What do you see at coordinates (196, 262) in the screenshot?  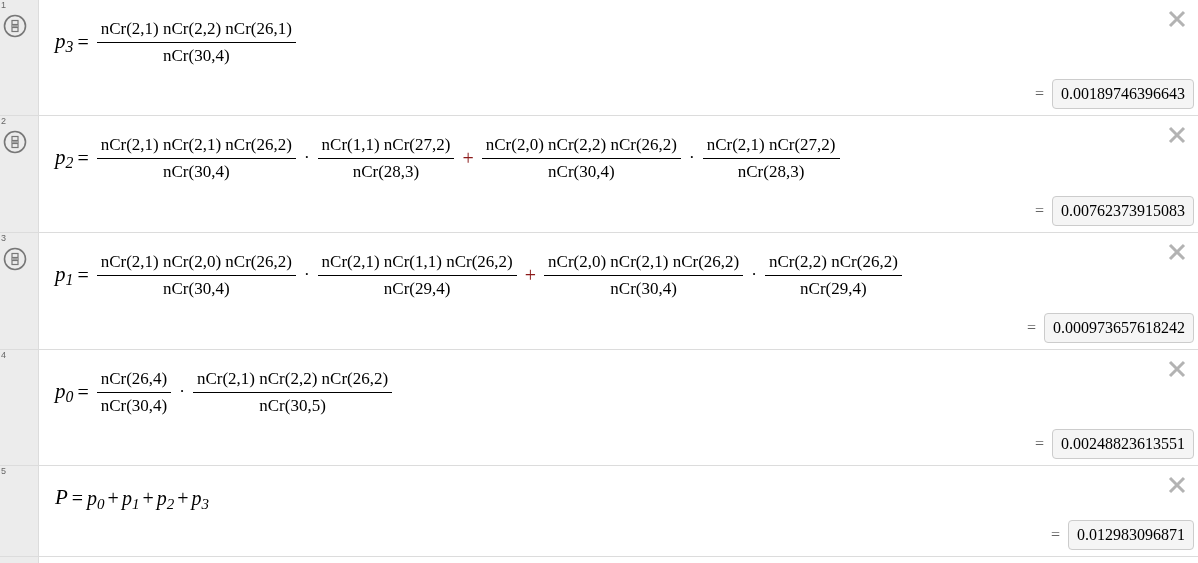 I see `numerator: nCr(2,1) nCr(2,0) nCr(26,2)` at bounding box center [196, 262].